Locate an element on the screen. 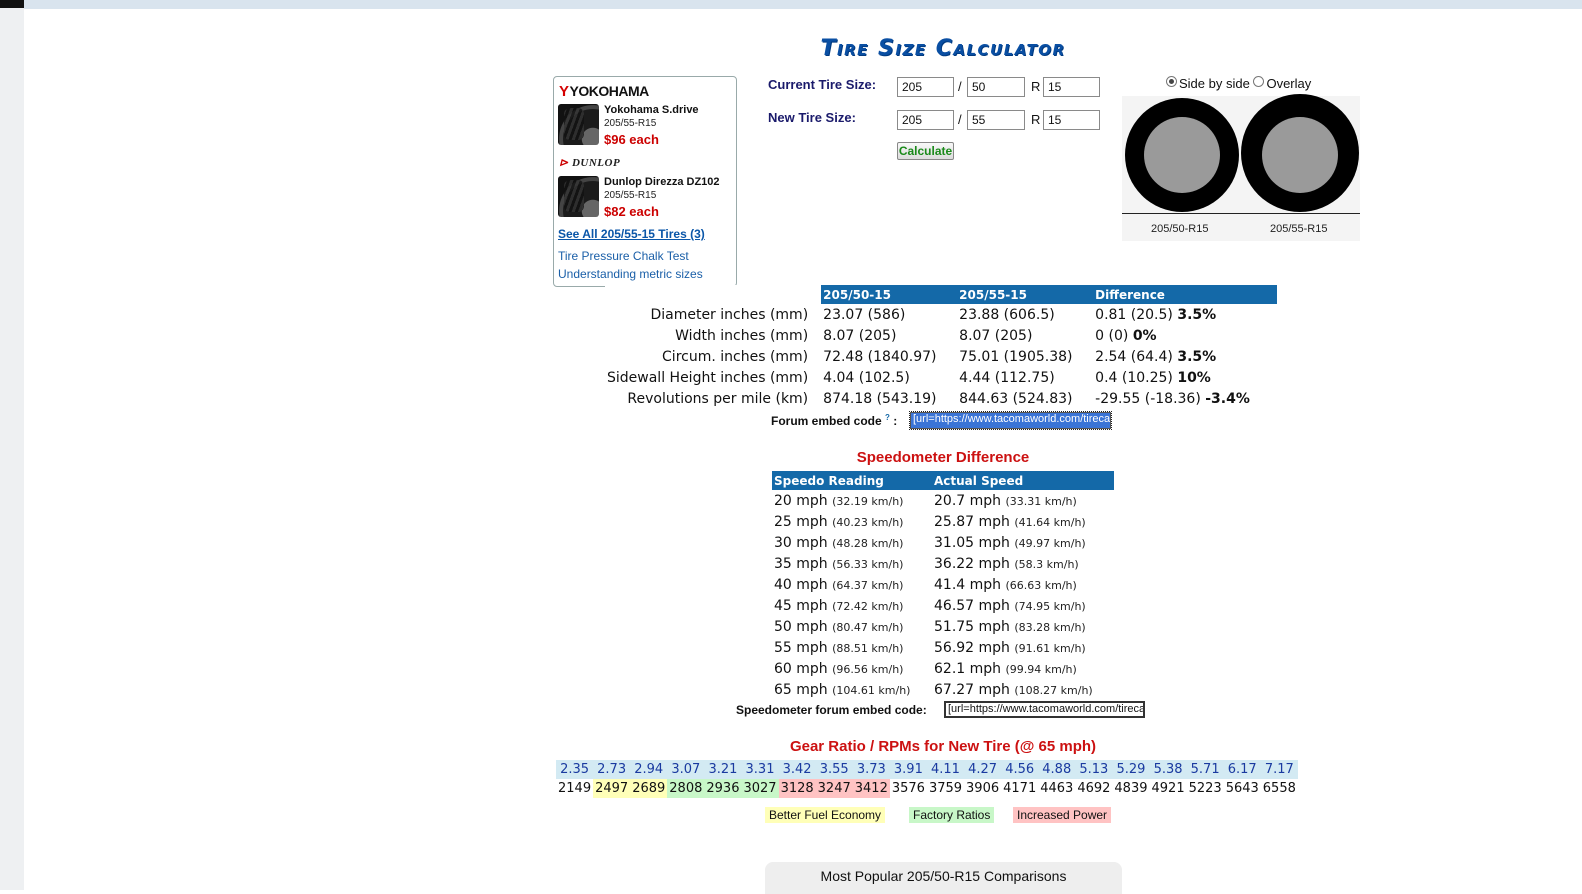  new-value: 8.07 (205) is located at coordinates (996, 335).